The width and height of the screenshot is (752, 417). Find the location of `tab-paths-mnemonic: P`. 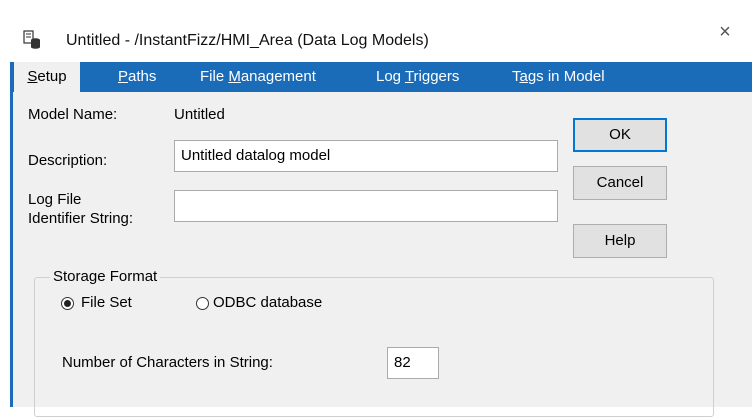

tab-paths-mnemonic: P is located at coordinates (123, 76).